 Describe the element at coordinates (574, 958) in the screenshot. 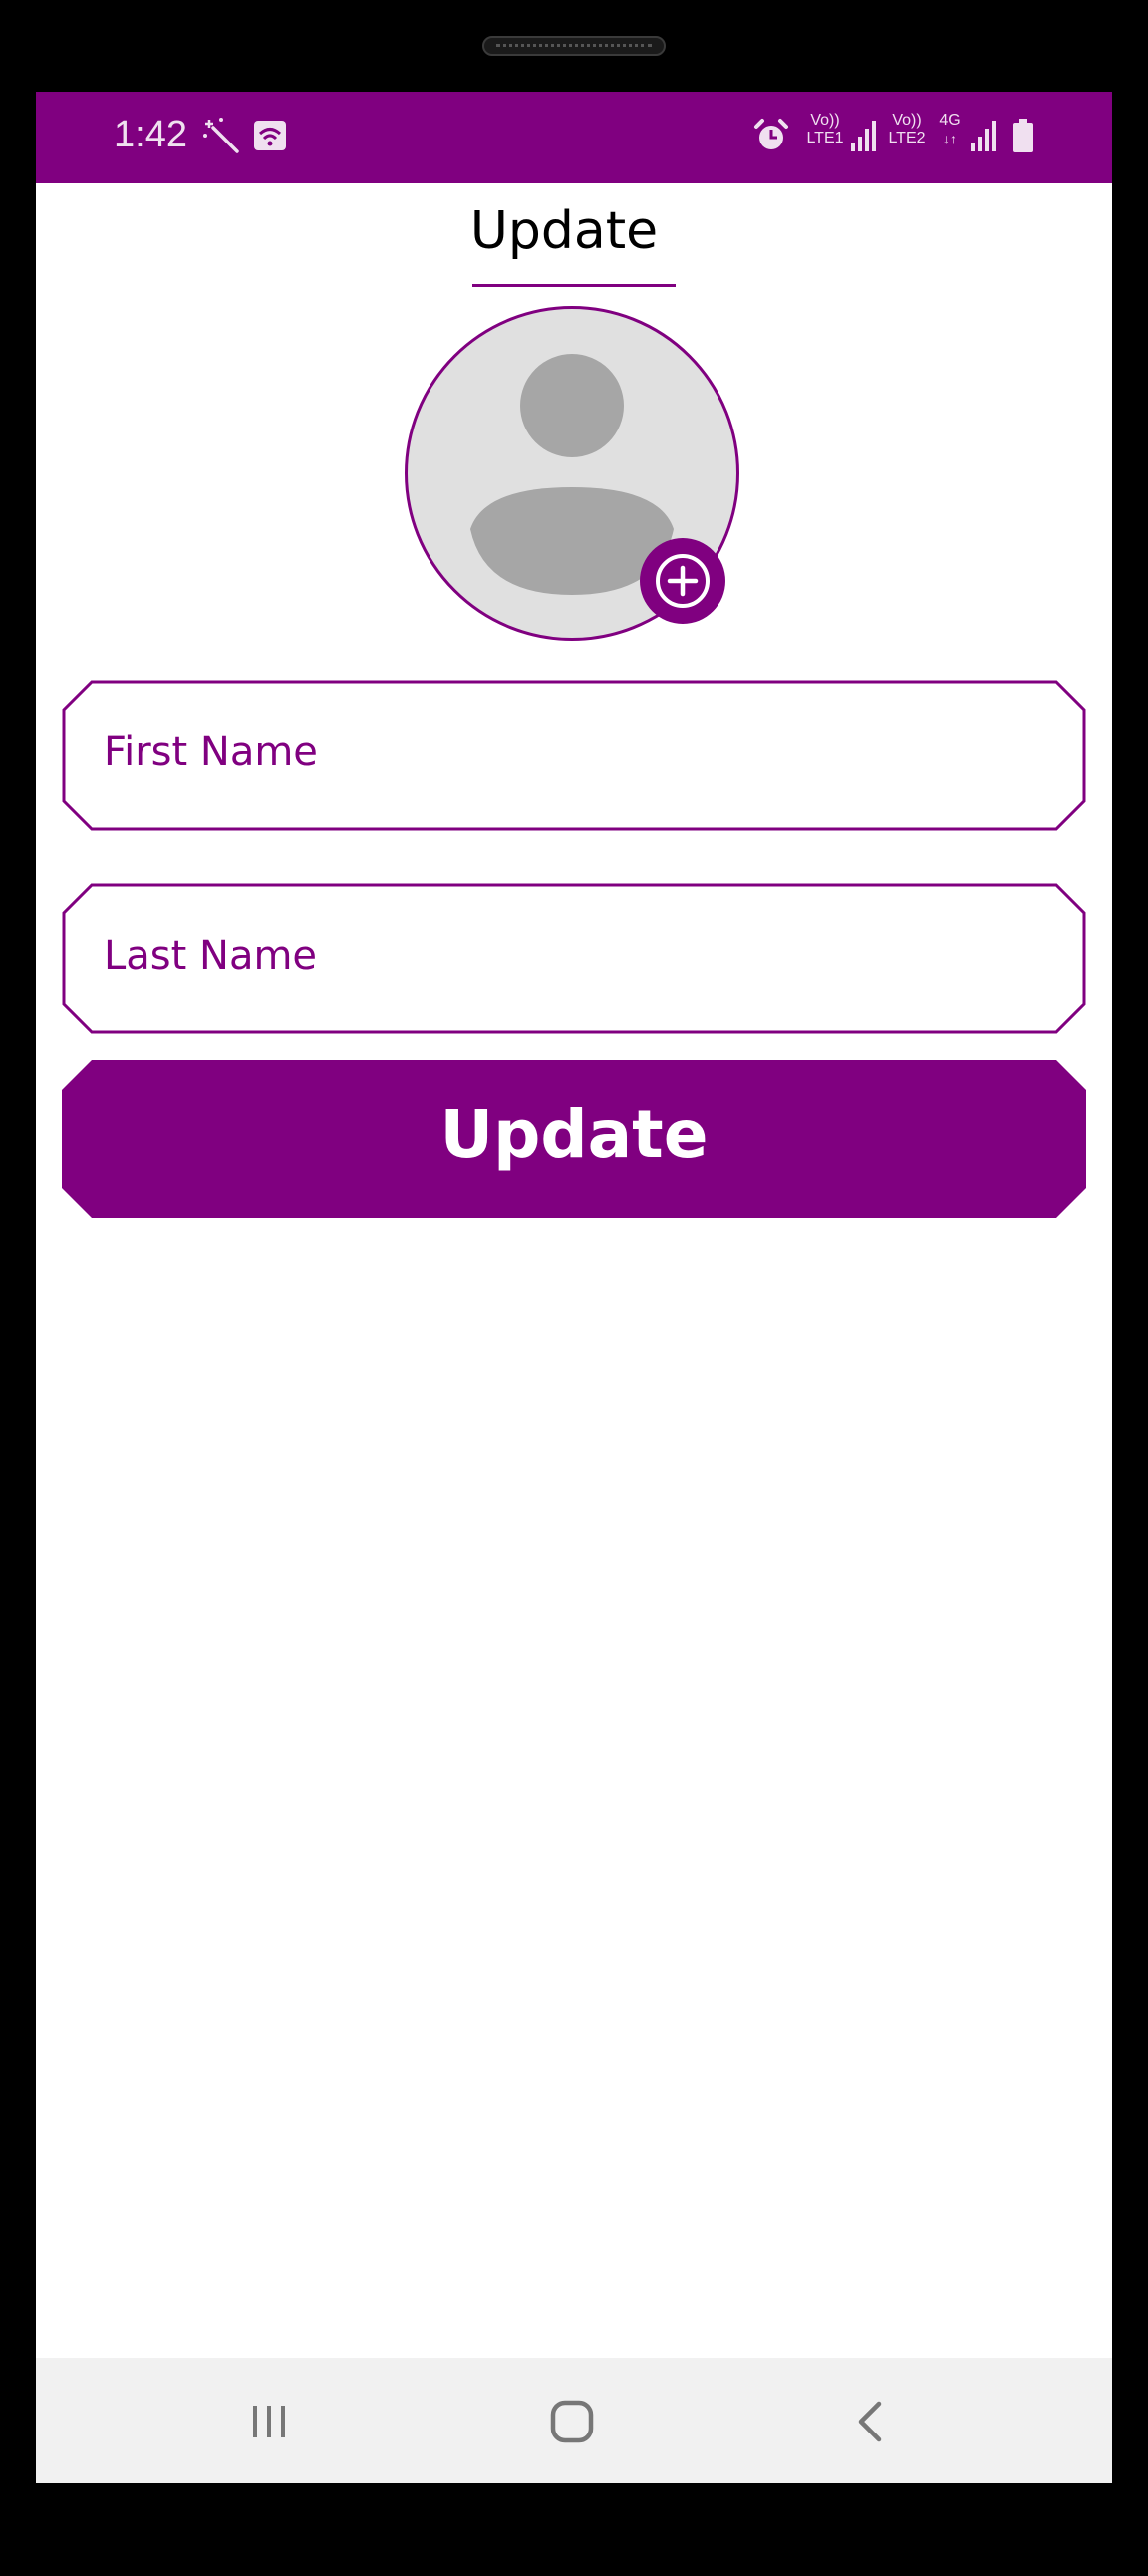

I see `last-name-field: Last Name` at that location.